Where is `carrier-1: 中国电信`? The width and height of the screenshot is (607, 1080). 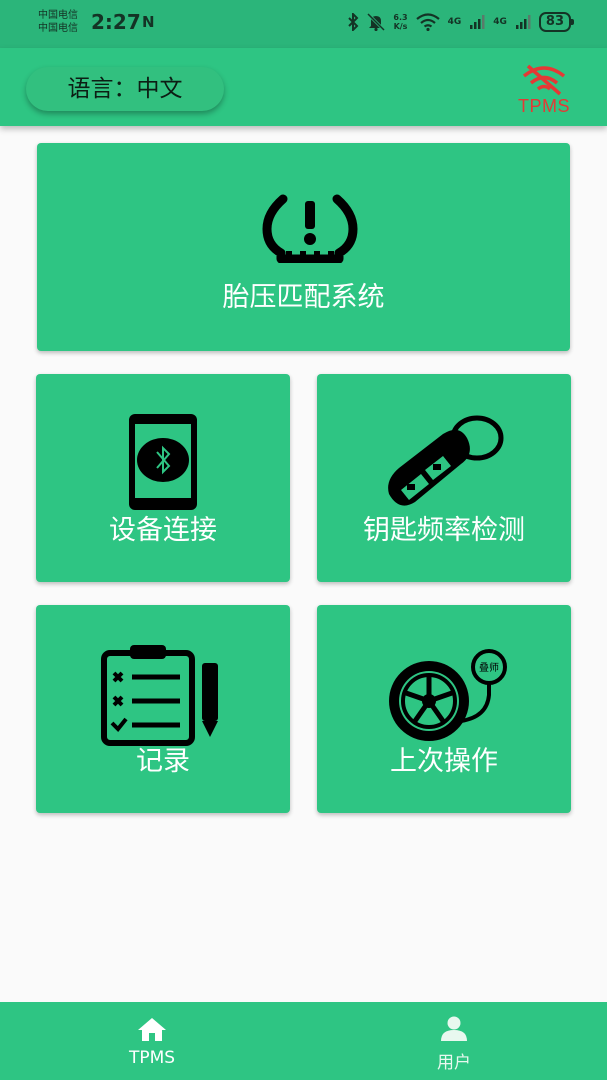 carrier-1: 中国电信 is located at coordinates (58, 15).